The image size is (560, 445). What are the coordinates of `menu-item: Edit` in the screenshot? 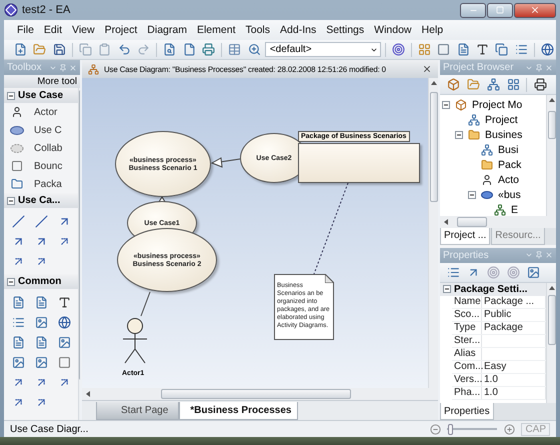 It's located at (53, 30).